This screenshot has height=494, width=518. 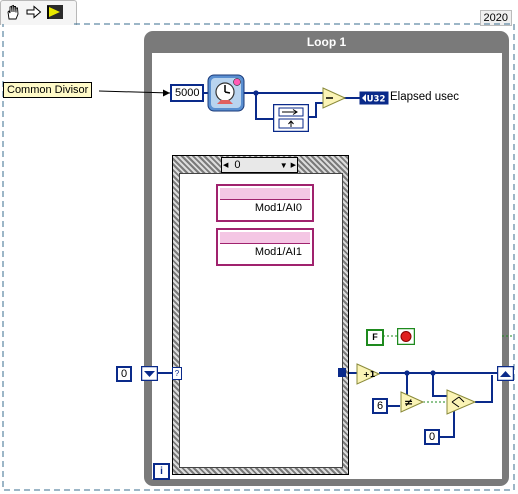 I want to click on elapsed-indicator: U32, so click(x=374, y=98).